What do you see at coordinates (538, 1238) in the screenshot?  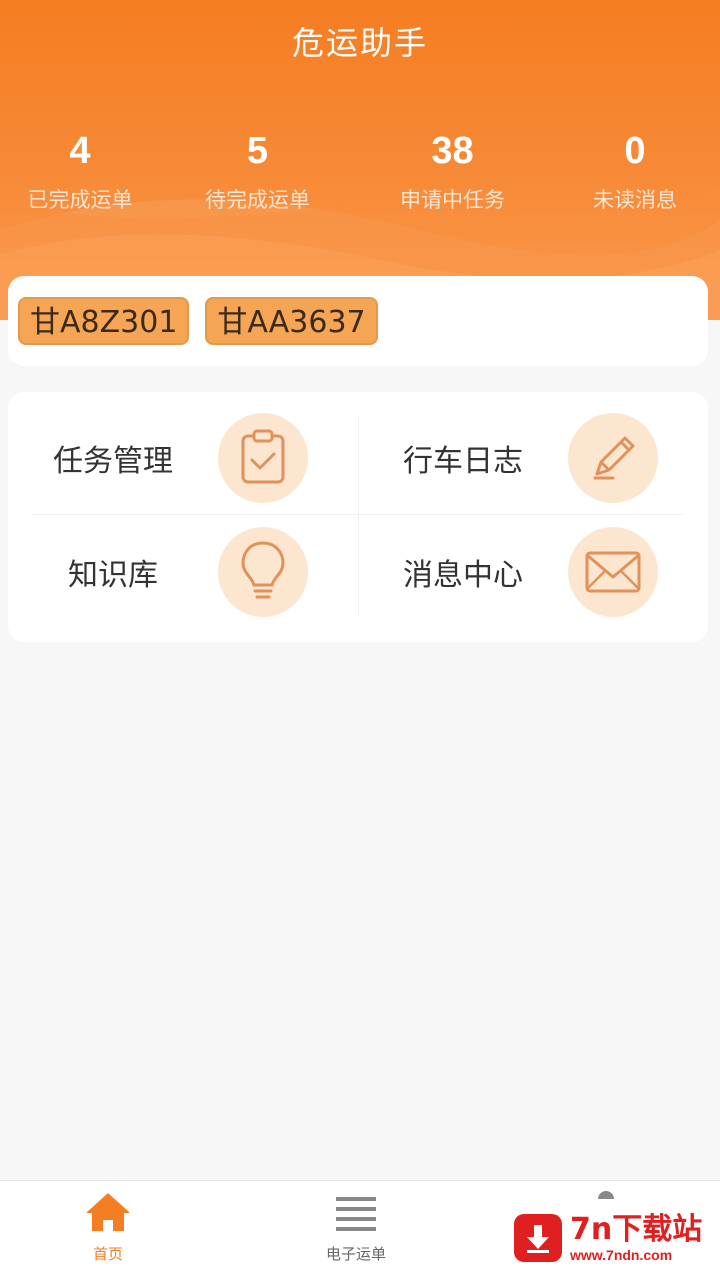 I see `download-icon` at bounding box center [538, 1238].